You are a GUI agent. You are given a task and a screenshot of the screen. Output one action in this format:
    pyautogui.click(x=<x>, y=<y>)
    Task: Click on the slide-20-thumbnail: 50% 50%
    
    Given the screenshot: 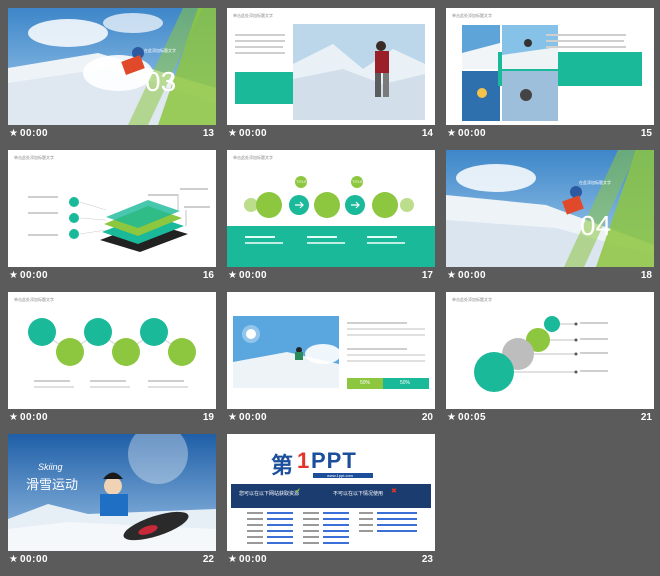 What is the action you would take?
    pyautogui.click(x=331, y=350)
    